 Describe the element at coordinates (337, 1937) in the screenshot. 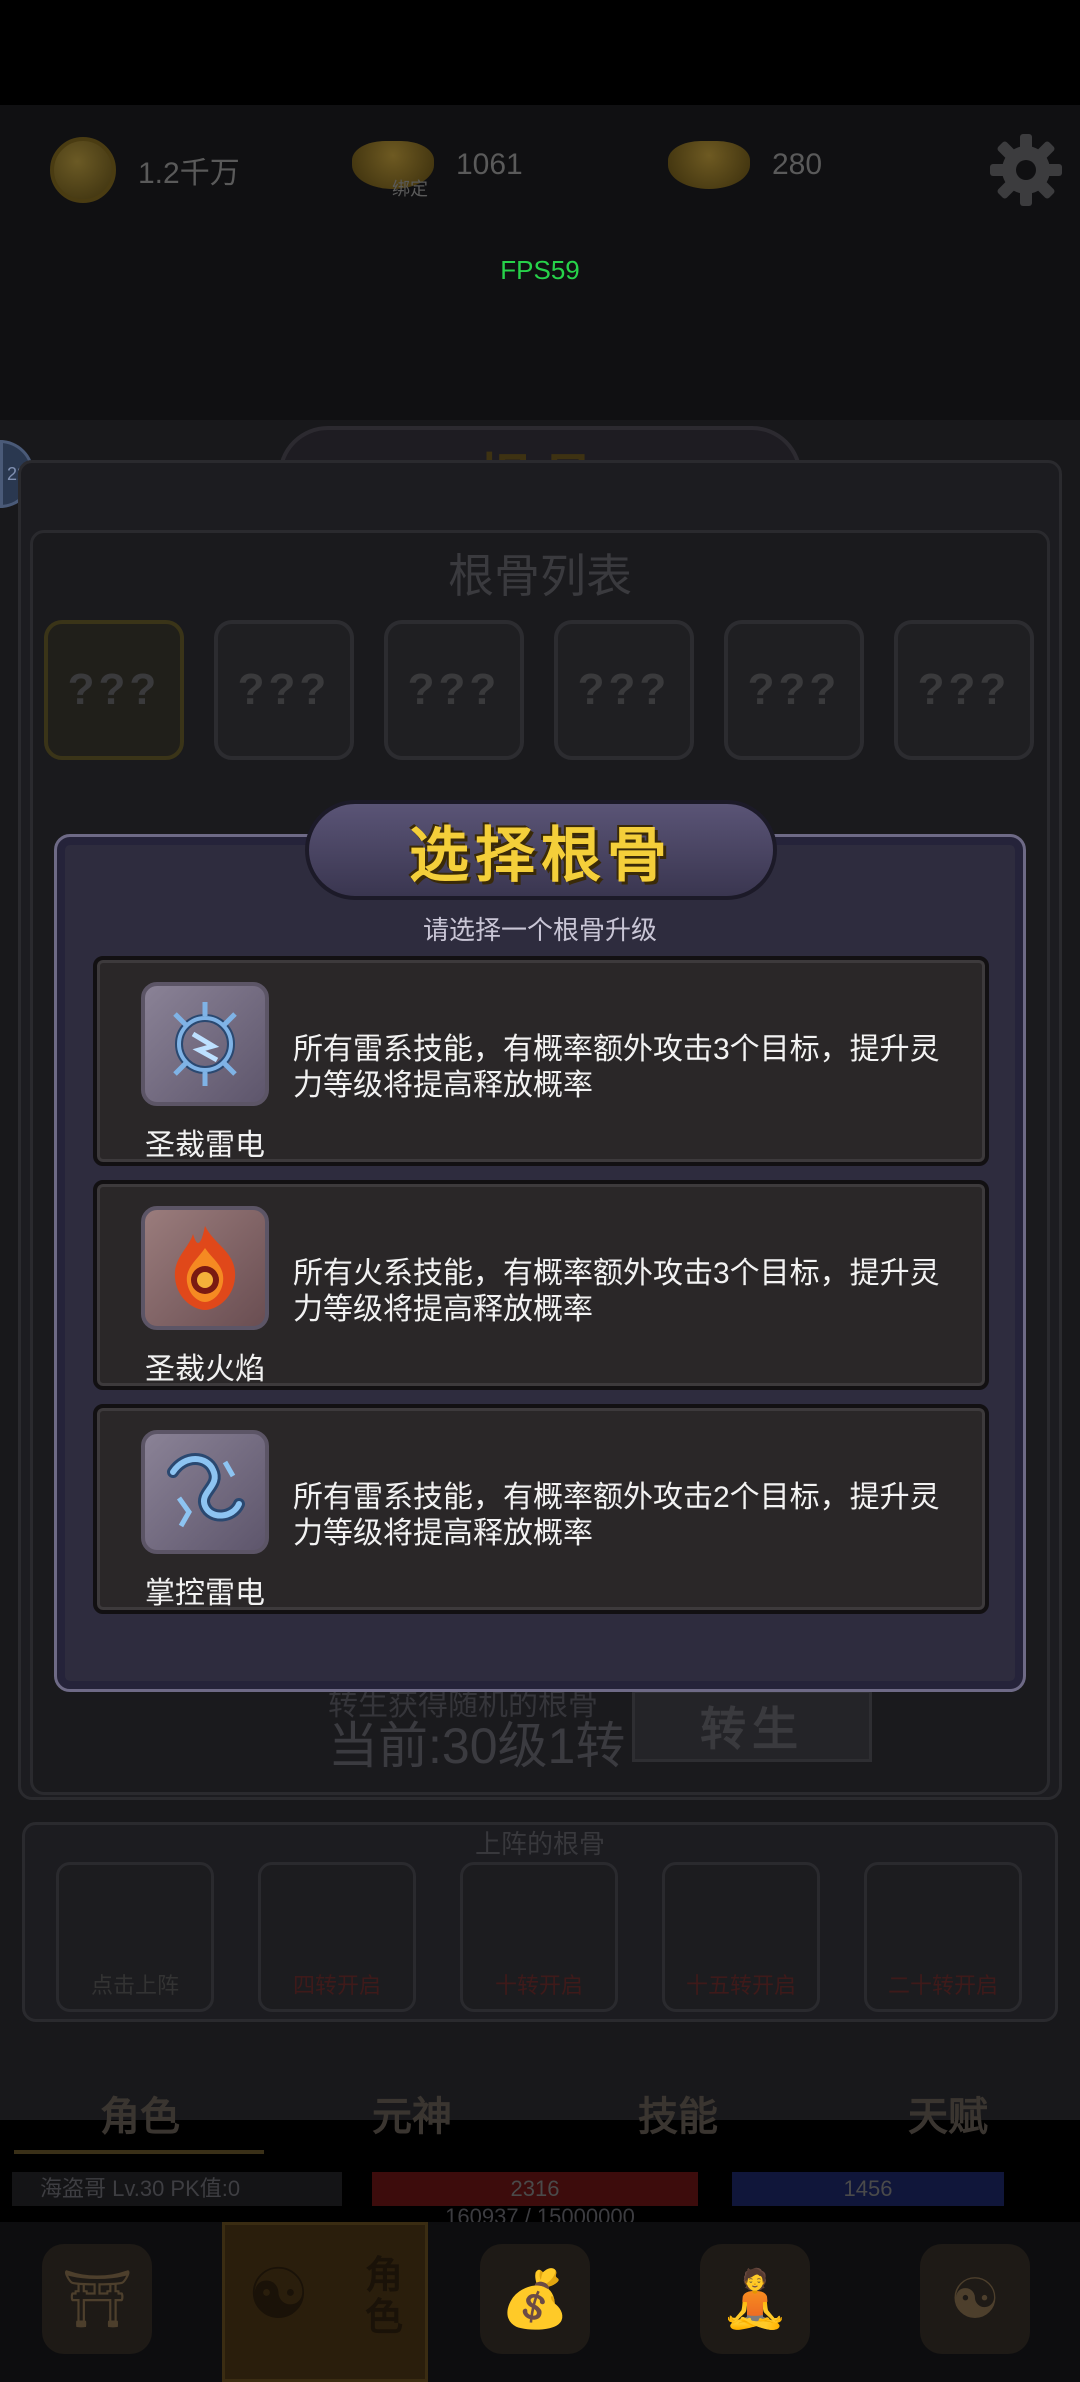

I see `equipped-slot: 四转开启` at that location.